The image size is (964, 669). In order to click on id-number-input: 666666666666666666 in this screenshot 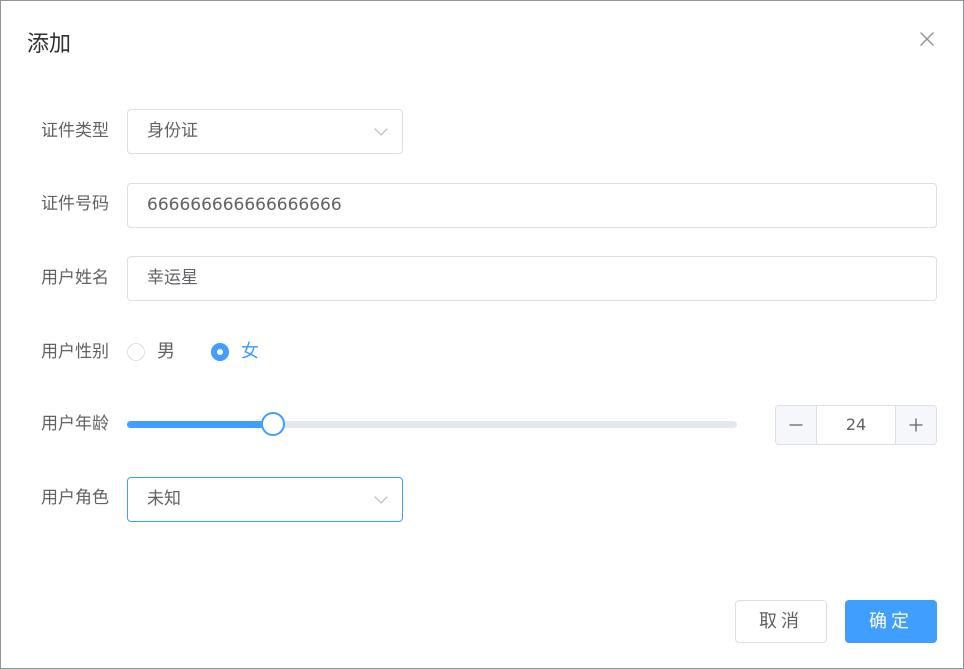, I will do `click(532, 205)`.